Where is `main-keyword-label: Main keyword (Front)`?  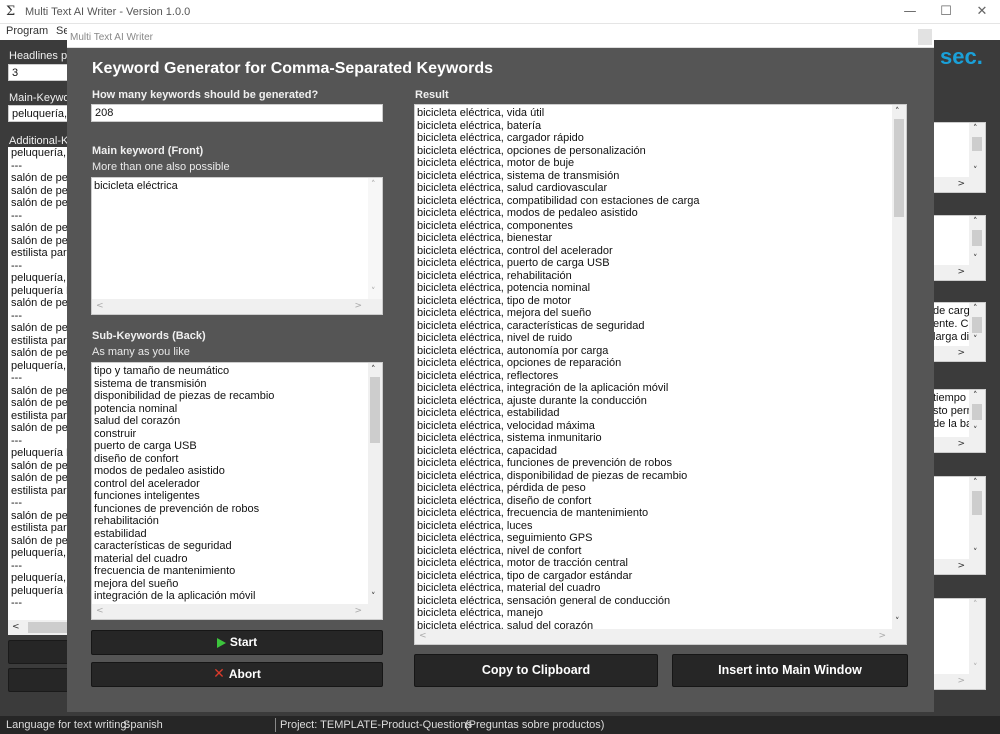
main-keyword-label: Main keyword (Front) is located at coordinates (148, 151).